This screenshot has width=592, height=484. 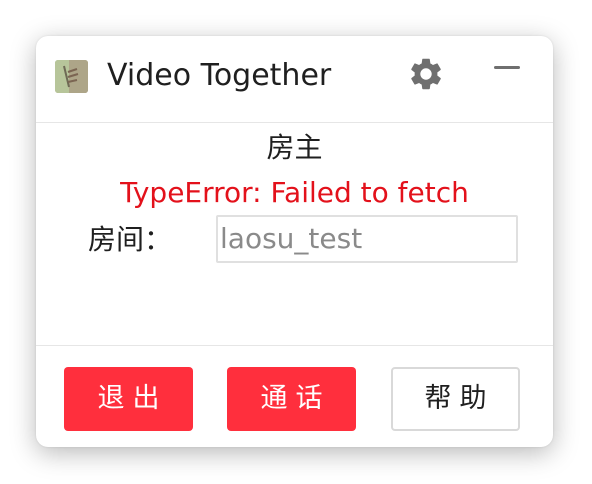 I want to click on error-message: TypeError: Failed to fetch, so click(x=294, y=192).